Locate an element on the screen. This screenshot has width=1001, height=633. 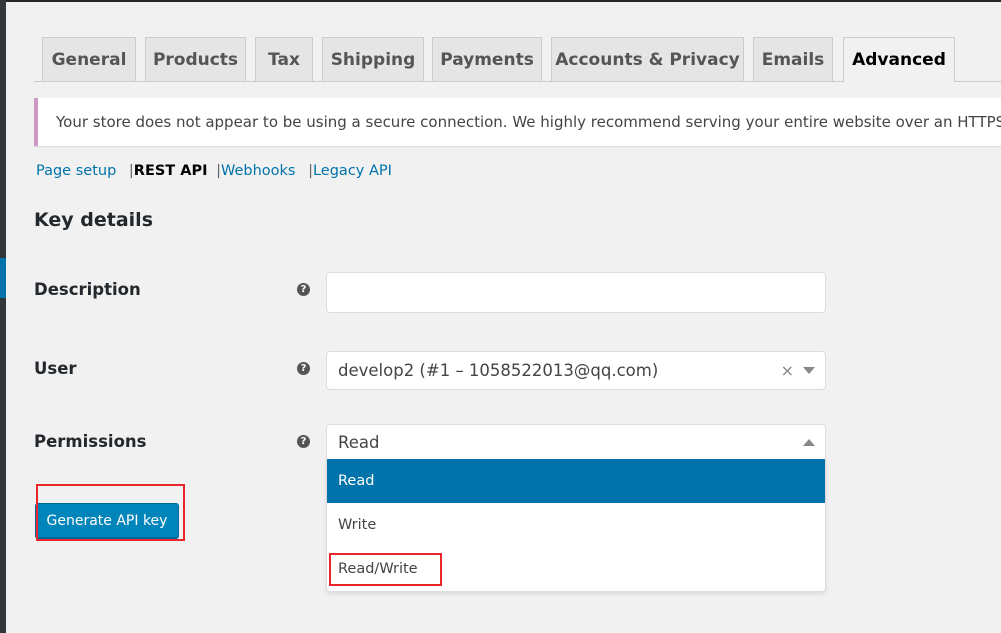
clear-icon: × is located at coordinates (787, 370).